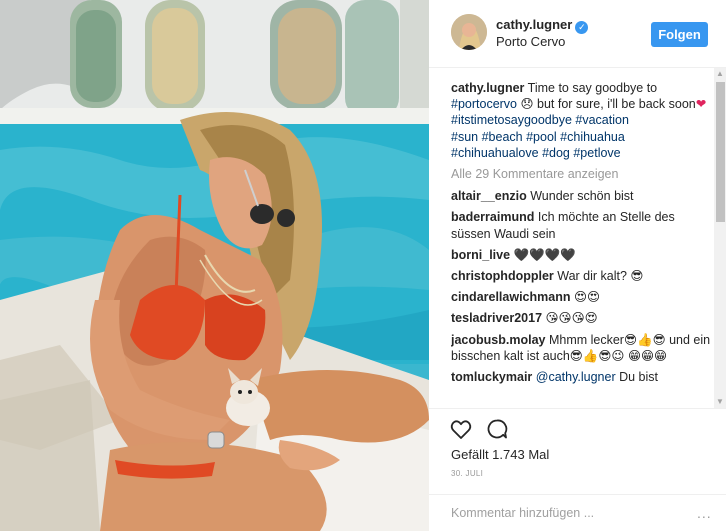 This screenshot has width=726, height=531. What do you see at coordinates (576, 377) in the screenshot?
I see `mention-link: @cathy.lugner` at bounding box center [576, 377].